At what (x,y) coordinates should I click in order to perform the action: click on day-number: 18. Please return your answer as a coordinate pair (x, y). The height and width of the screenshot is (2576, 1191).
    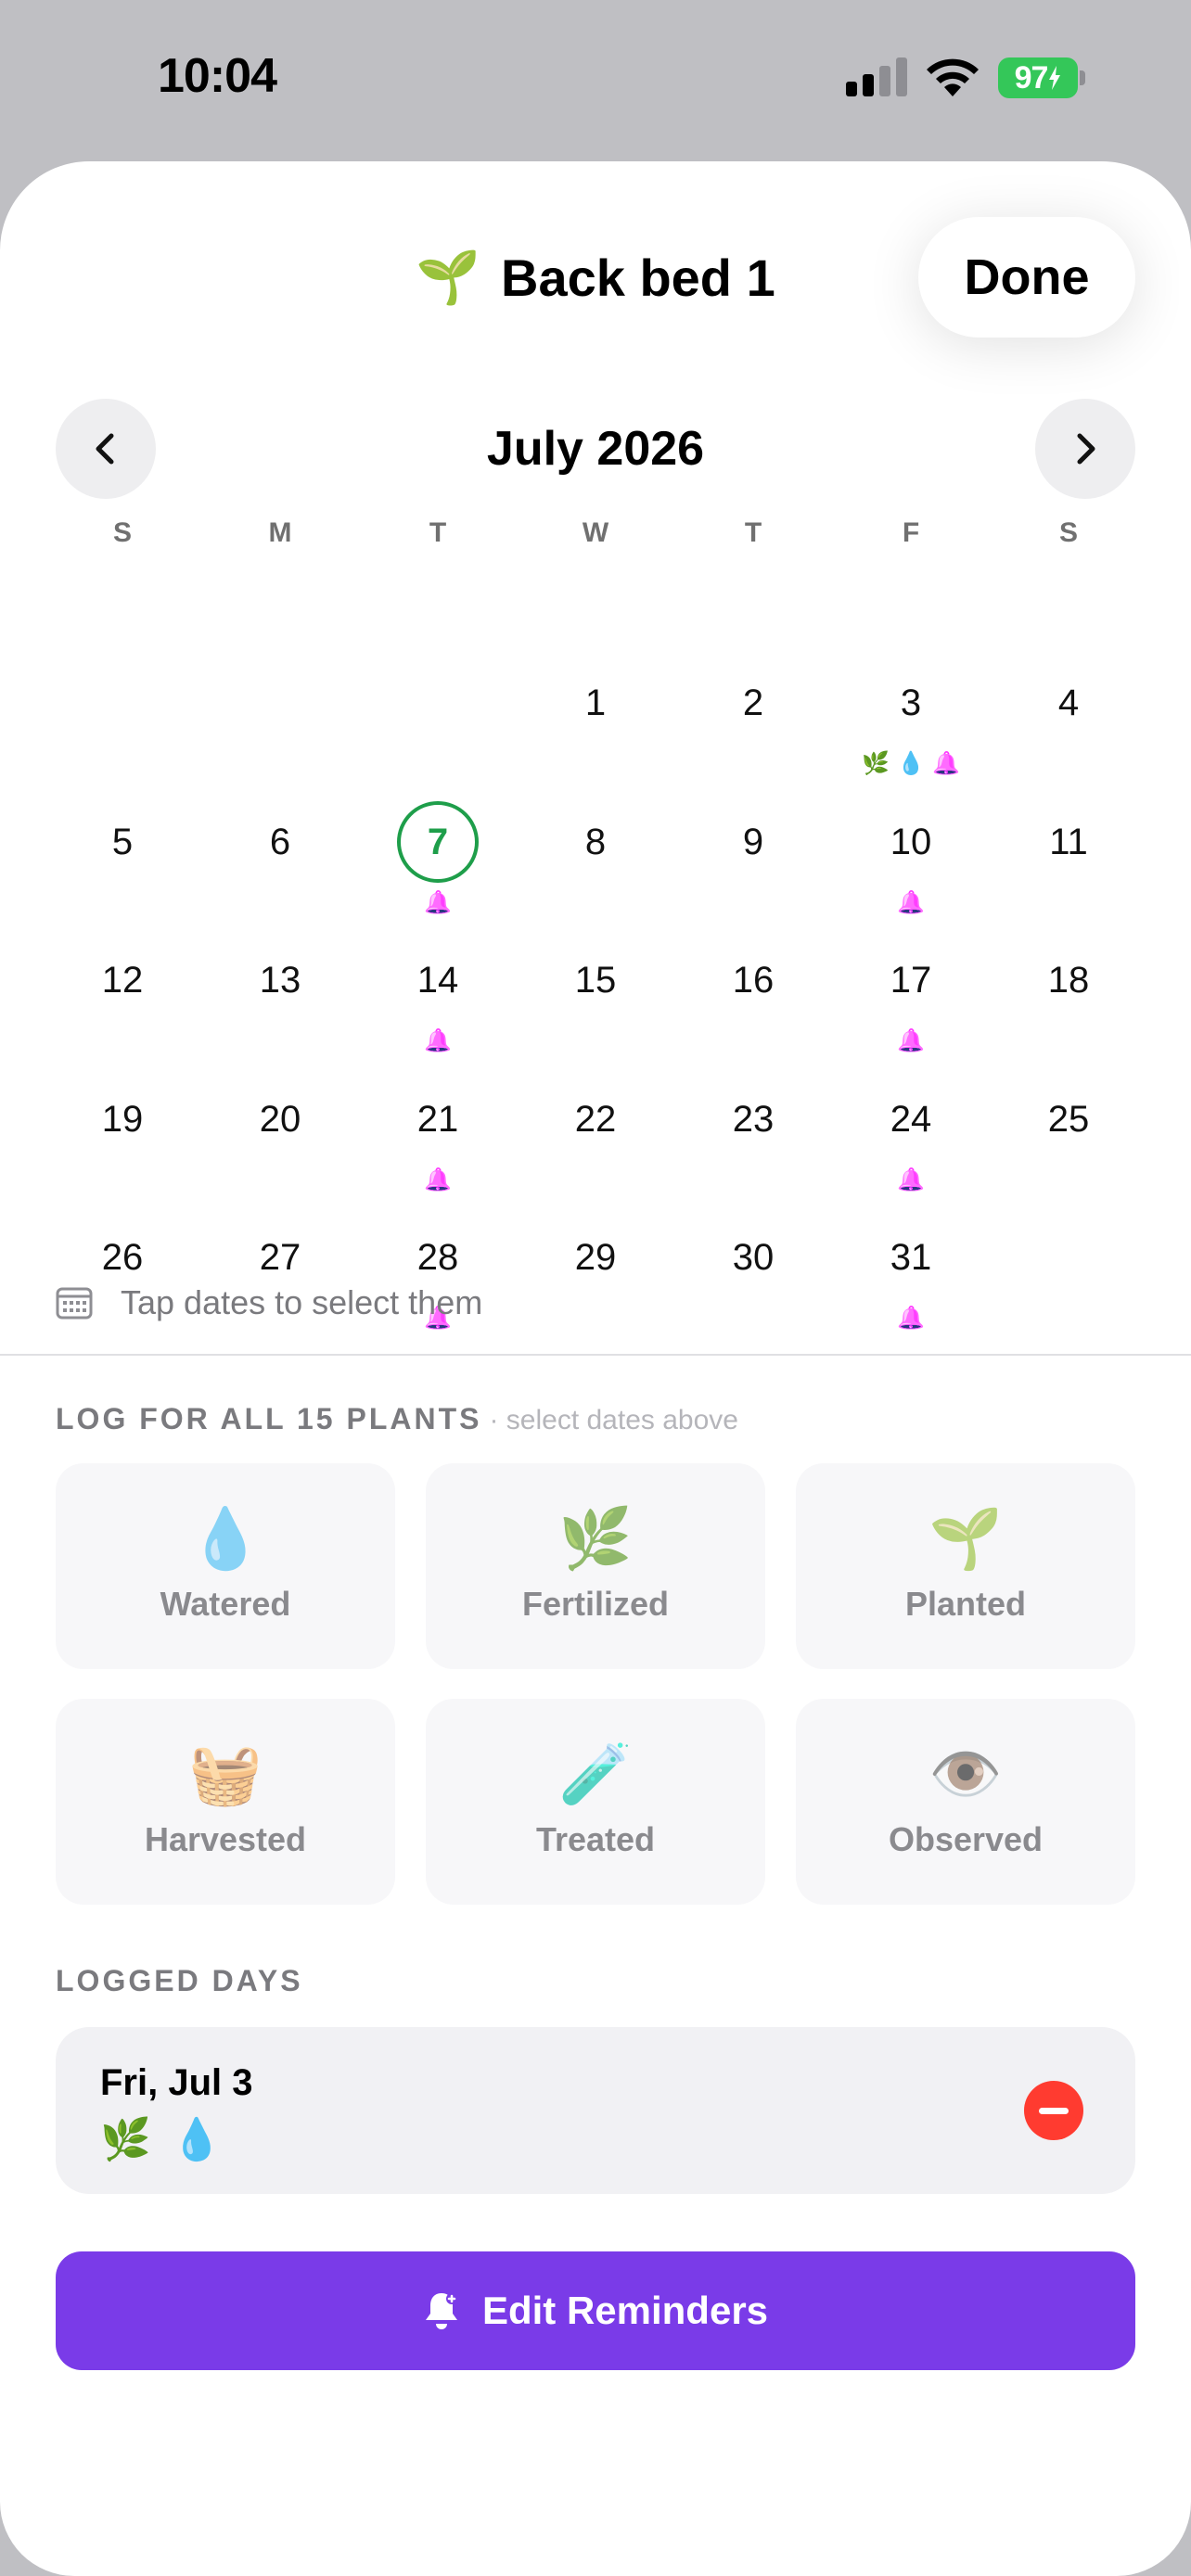
    Looking at the image, I should click on (1068, 981).